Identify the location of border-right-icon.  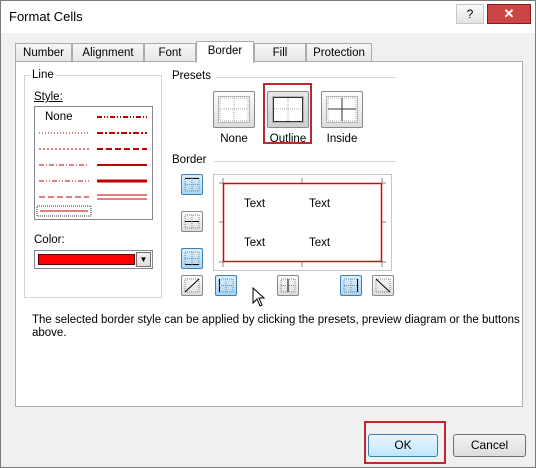
(351, 285).